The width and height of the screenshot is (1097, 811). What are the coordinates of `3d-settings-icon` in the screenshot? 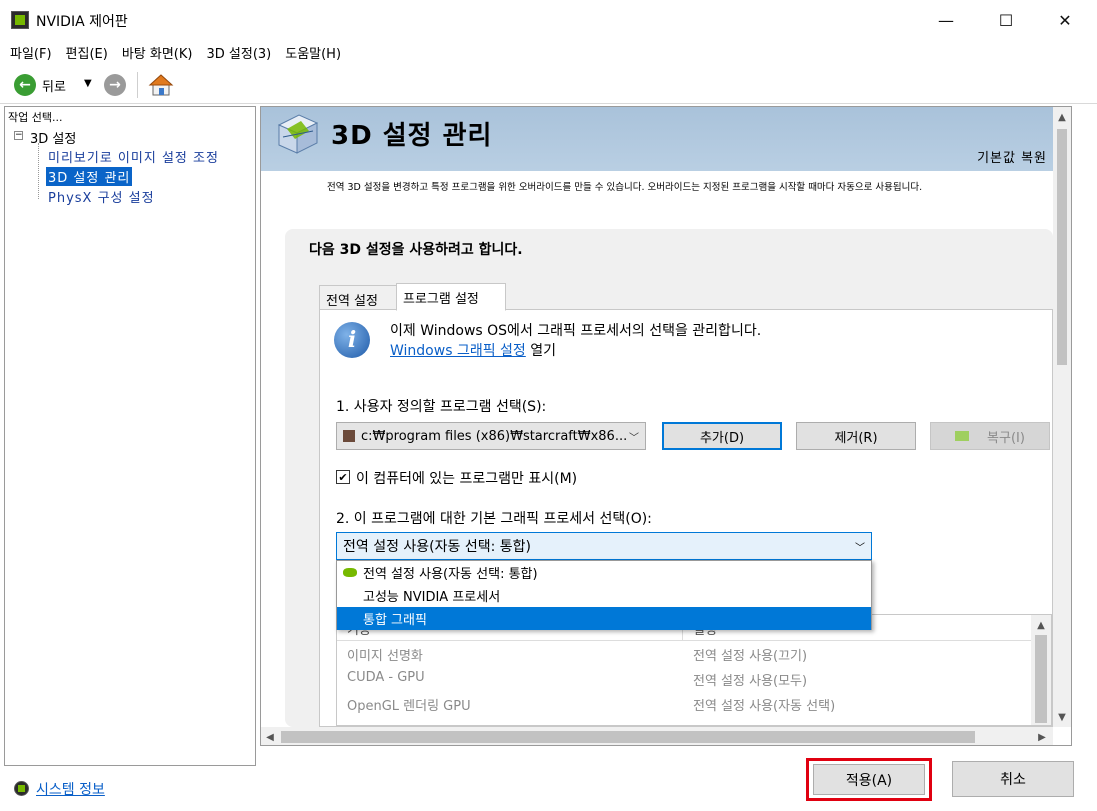 It's located at (298, 136).